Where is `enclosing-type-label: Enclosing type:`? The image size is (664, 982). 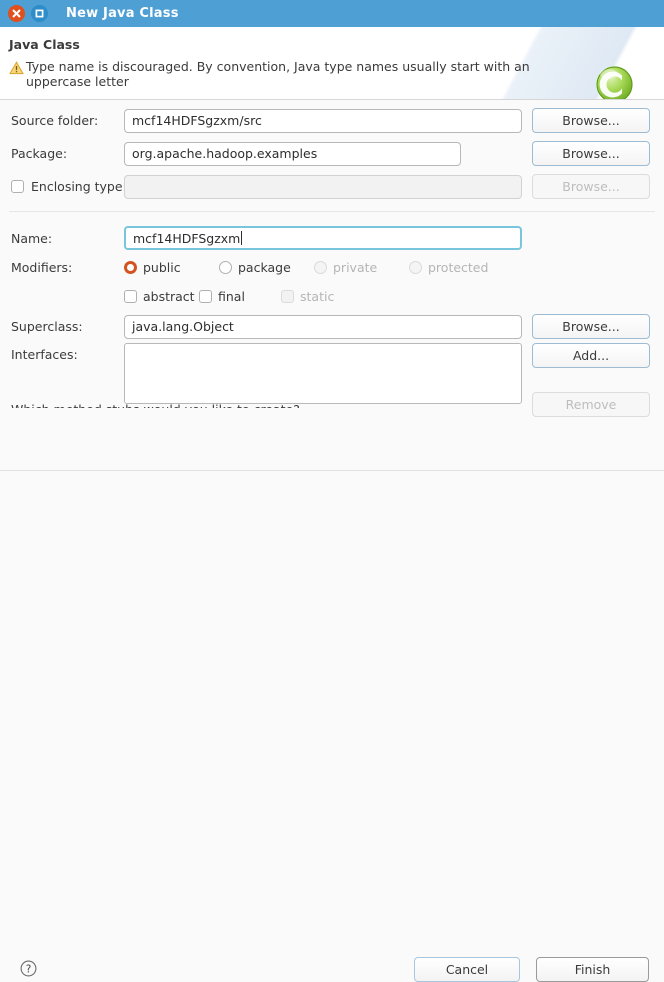 enclosing-type-label: Enclosing type: is located at coordinates (79, 186).